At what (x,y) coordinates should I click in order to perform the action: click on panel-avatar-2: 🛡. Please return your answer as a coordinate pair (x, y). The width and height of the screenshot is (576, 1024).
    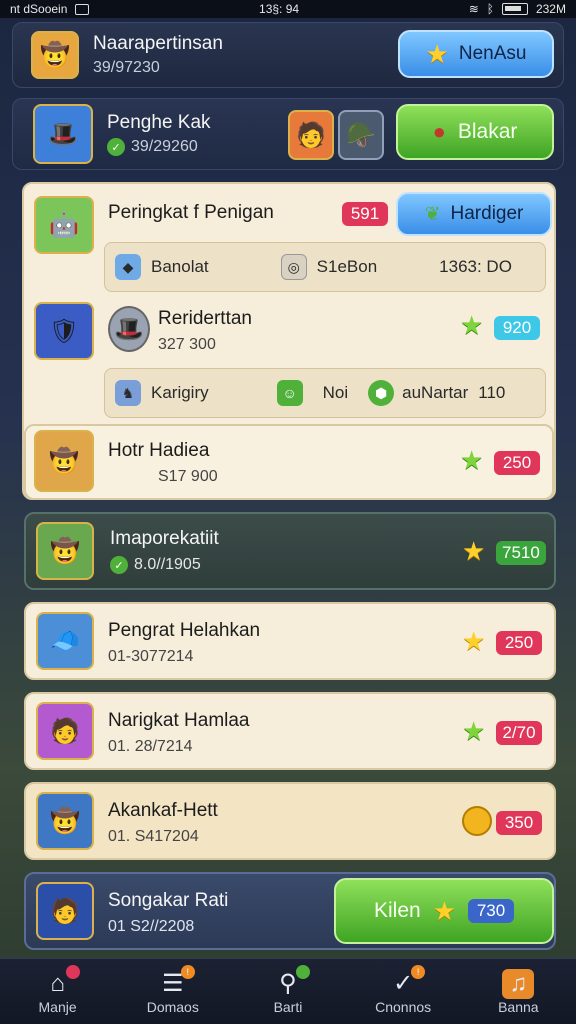
    Looking at the image, I should click on (64, 331).